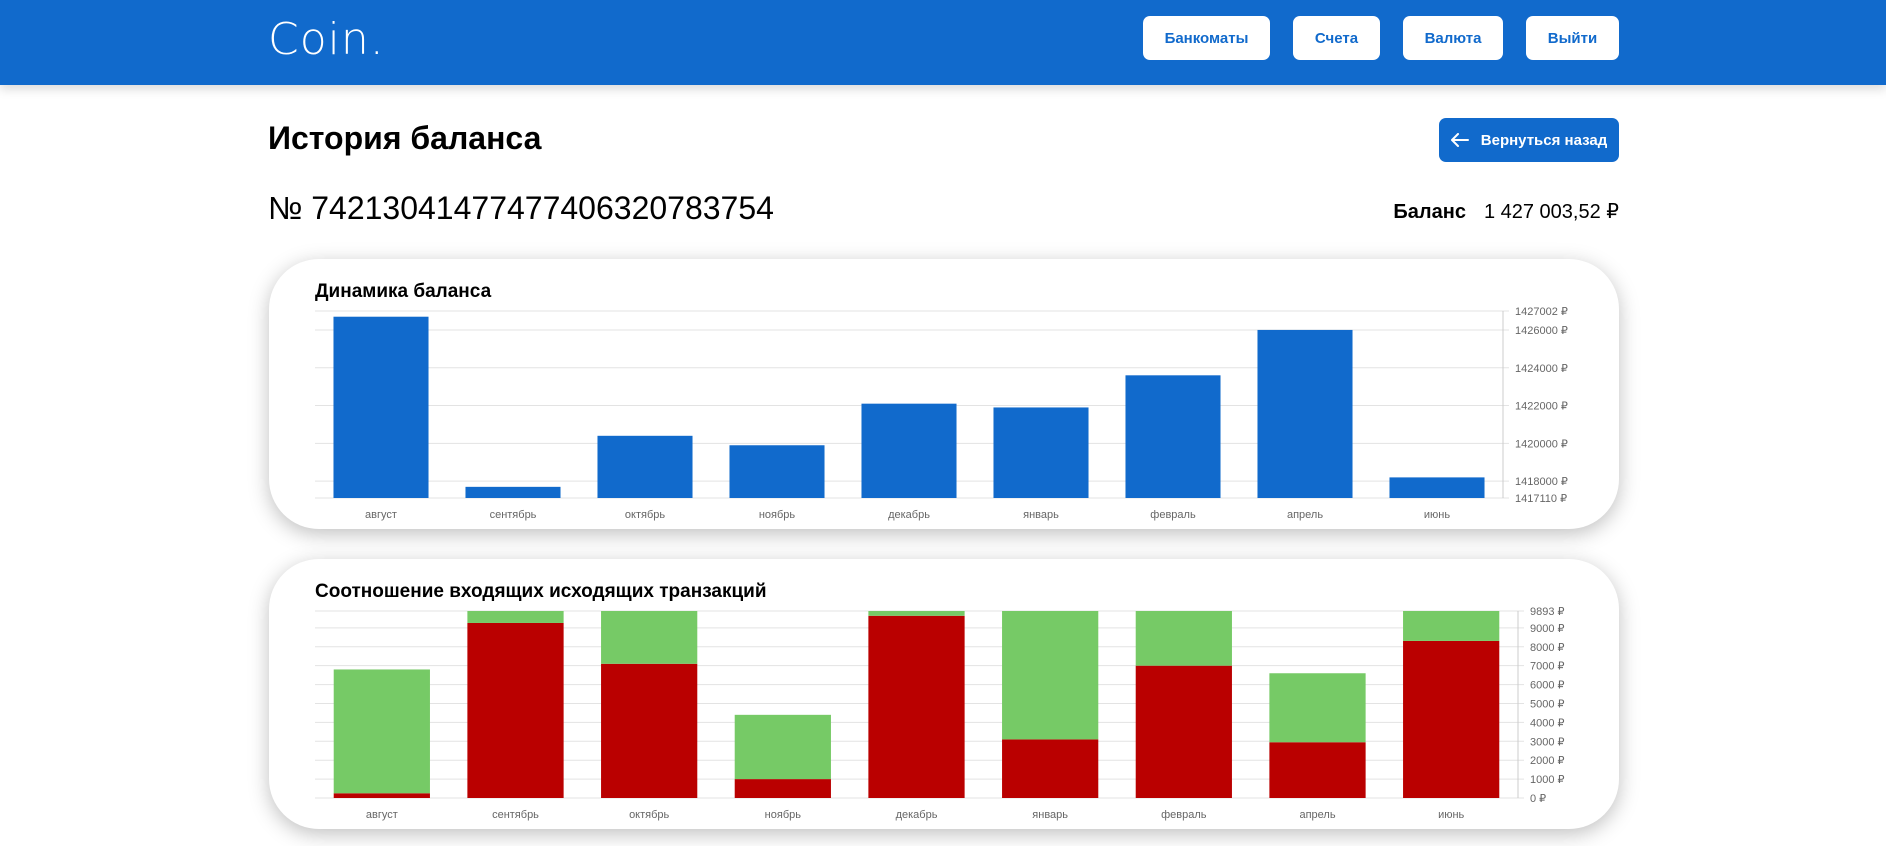 This screenshot has width=1886, height=846. What do you see at coordinates (1547, 667) in the screenshot?
I see `y-tick-label: 7000 ₽` at bounding box center [1547, 667].